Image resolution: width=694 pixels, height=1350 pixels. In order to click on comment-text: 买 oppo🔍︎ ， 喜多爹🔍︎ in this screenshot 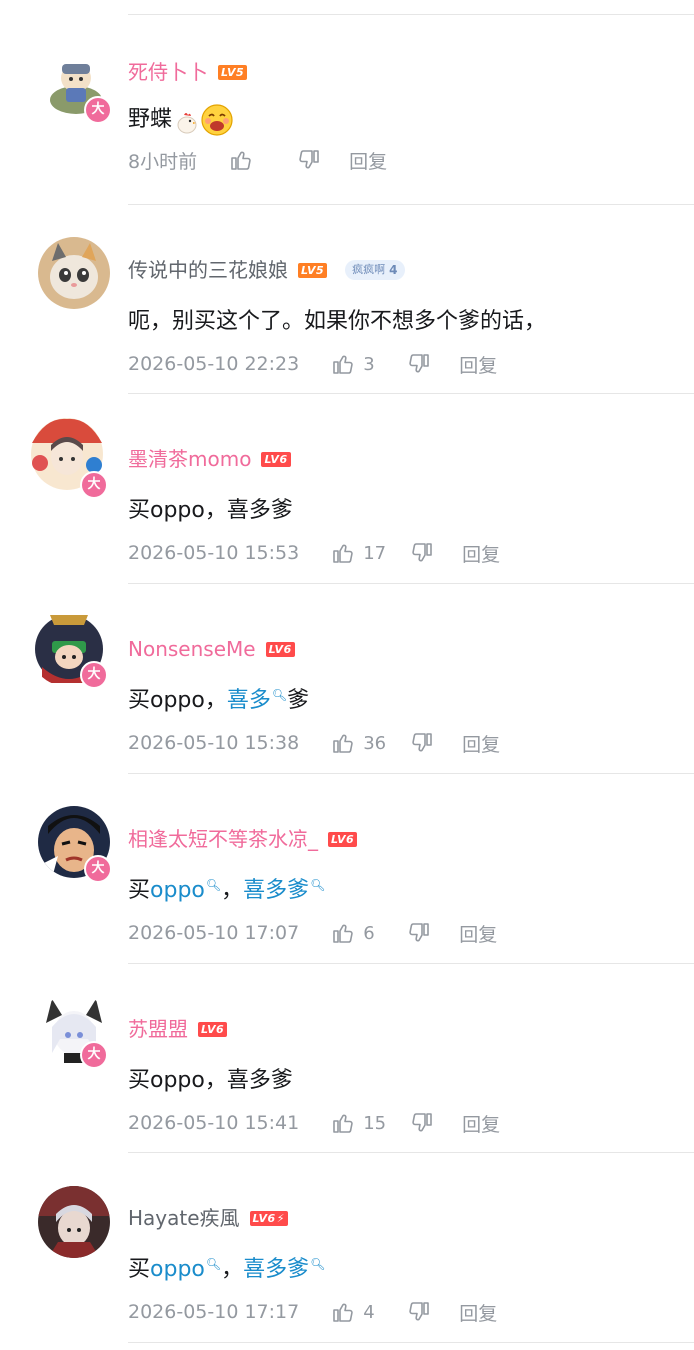, I will do `click(226, 891)`.